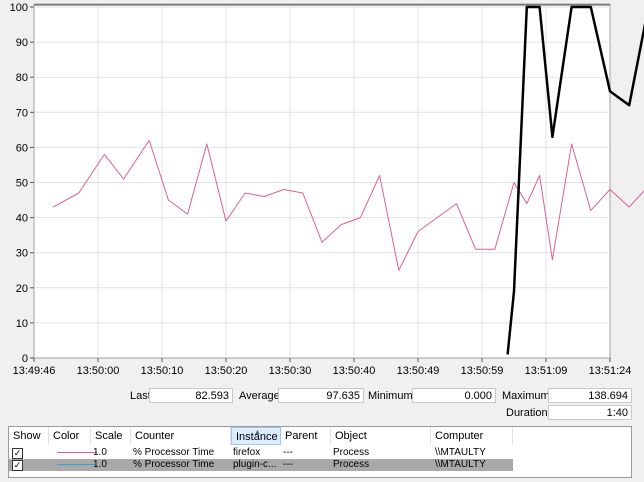 The height and width of the screenshot is (482, 644). Describe the element at coordinates (590, 395) in the screenshot. I see `maximum-value: 138.694` at that location.